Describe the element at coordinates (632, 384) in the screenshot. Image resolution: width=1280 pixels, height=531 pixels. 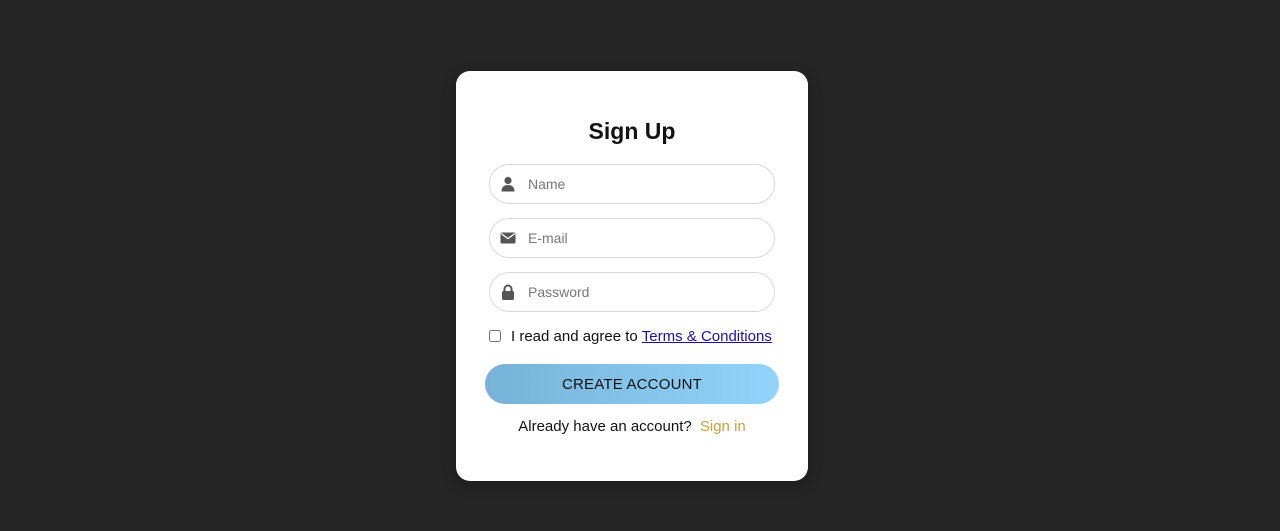
I see `create-account-button: CREATE ACCOUNT` at that location.